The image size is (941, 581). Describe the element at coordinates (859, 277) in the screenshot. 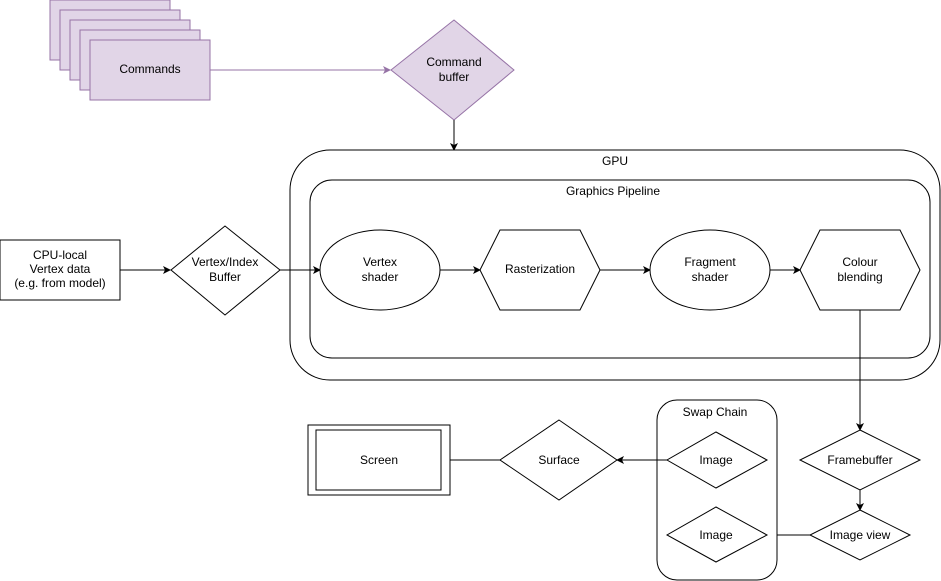

I see `cb-label-2: blending` at that location.